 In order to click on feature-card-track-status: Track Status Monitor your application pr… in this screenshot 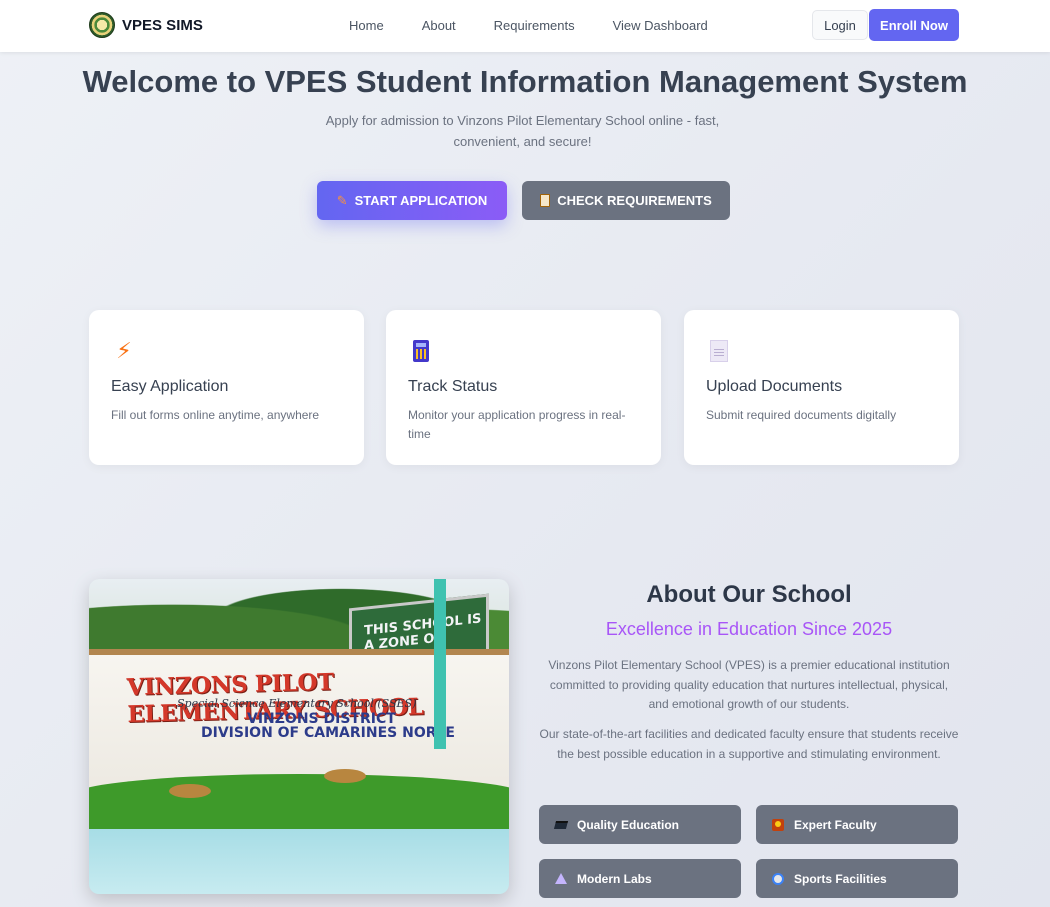, I will do `click(523, 387)`.